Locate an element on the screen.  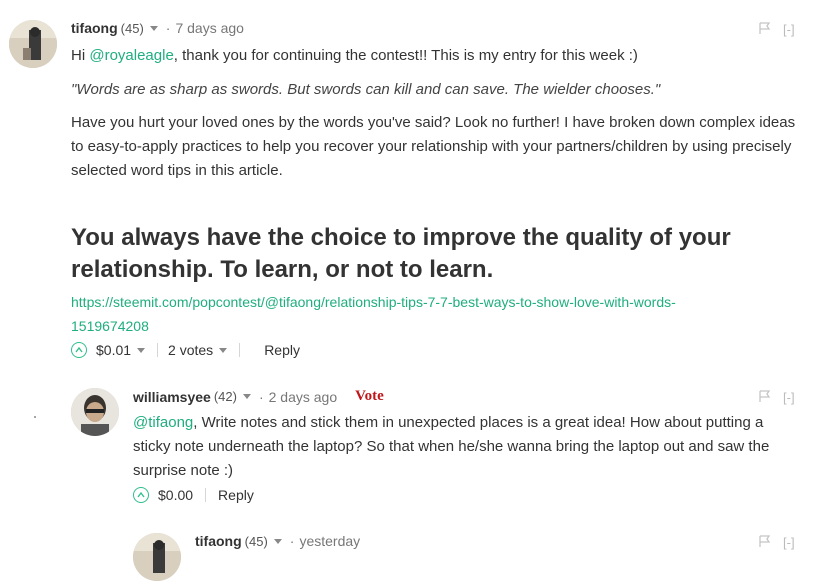
comment-footer: $0.01 2 votes Reply is located at coordinates (185, 350).